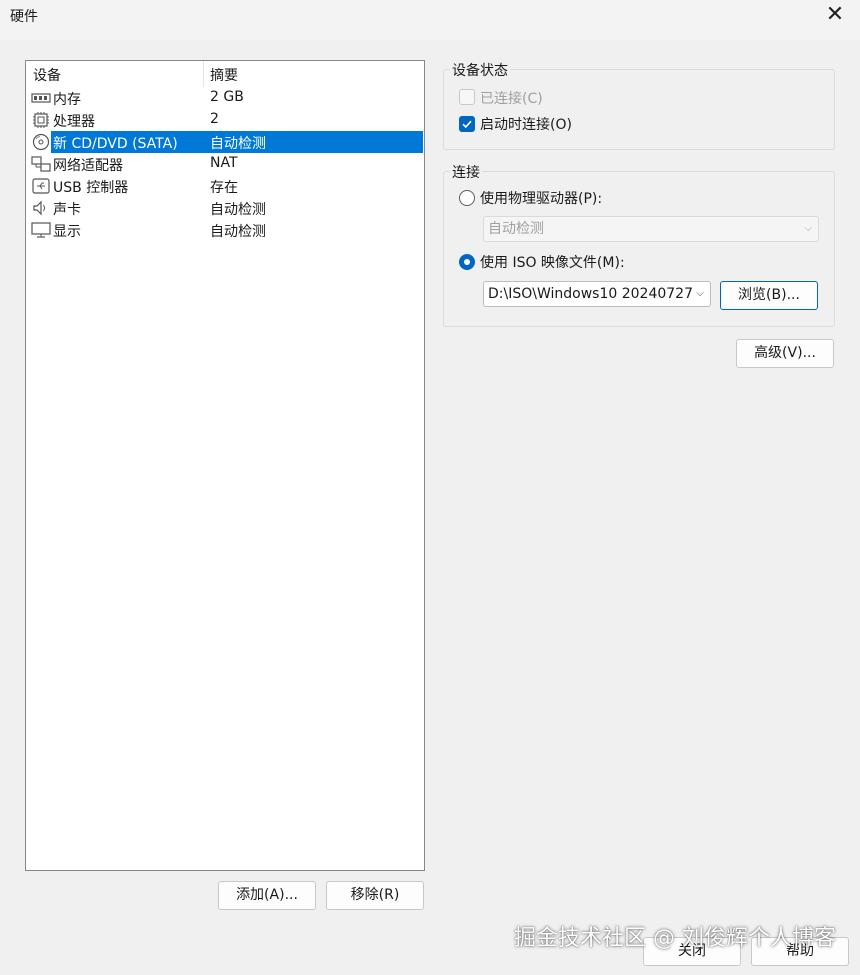  What do you see at coordinates (511, 98) in the screenshot?
I see `connected-label: 已连接(C)` at bounding box center [511, 98].